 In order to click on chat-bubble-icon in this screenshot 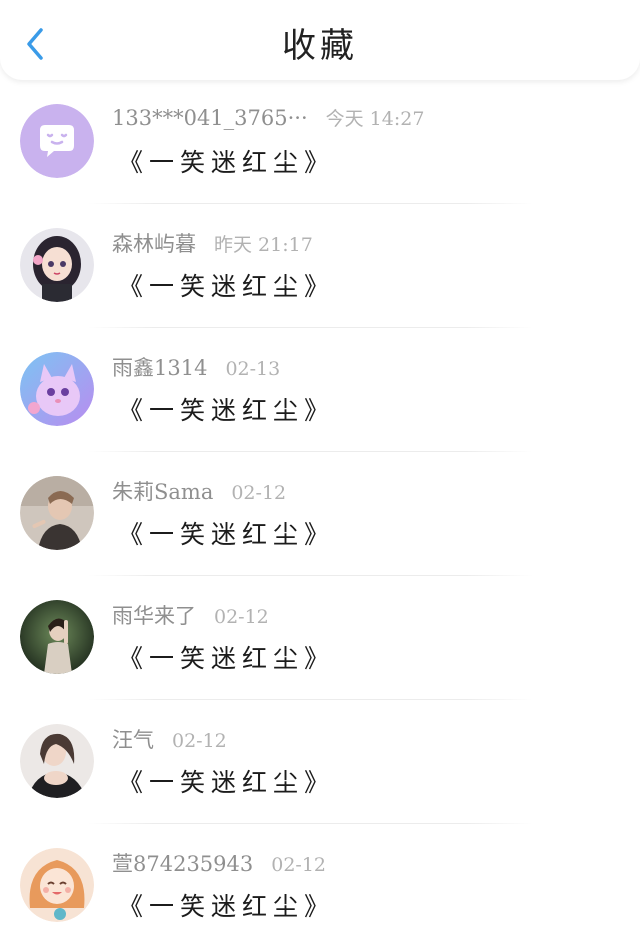, I will do `click(57, 141)`.